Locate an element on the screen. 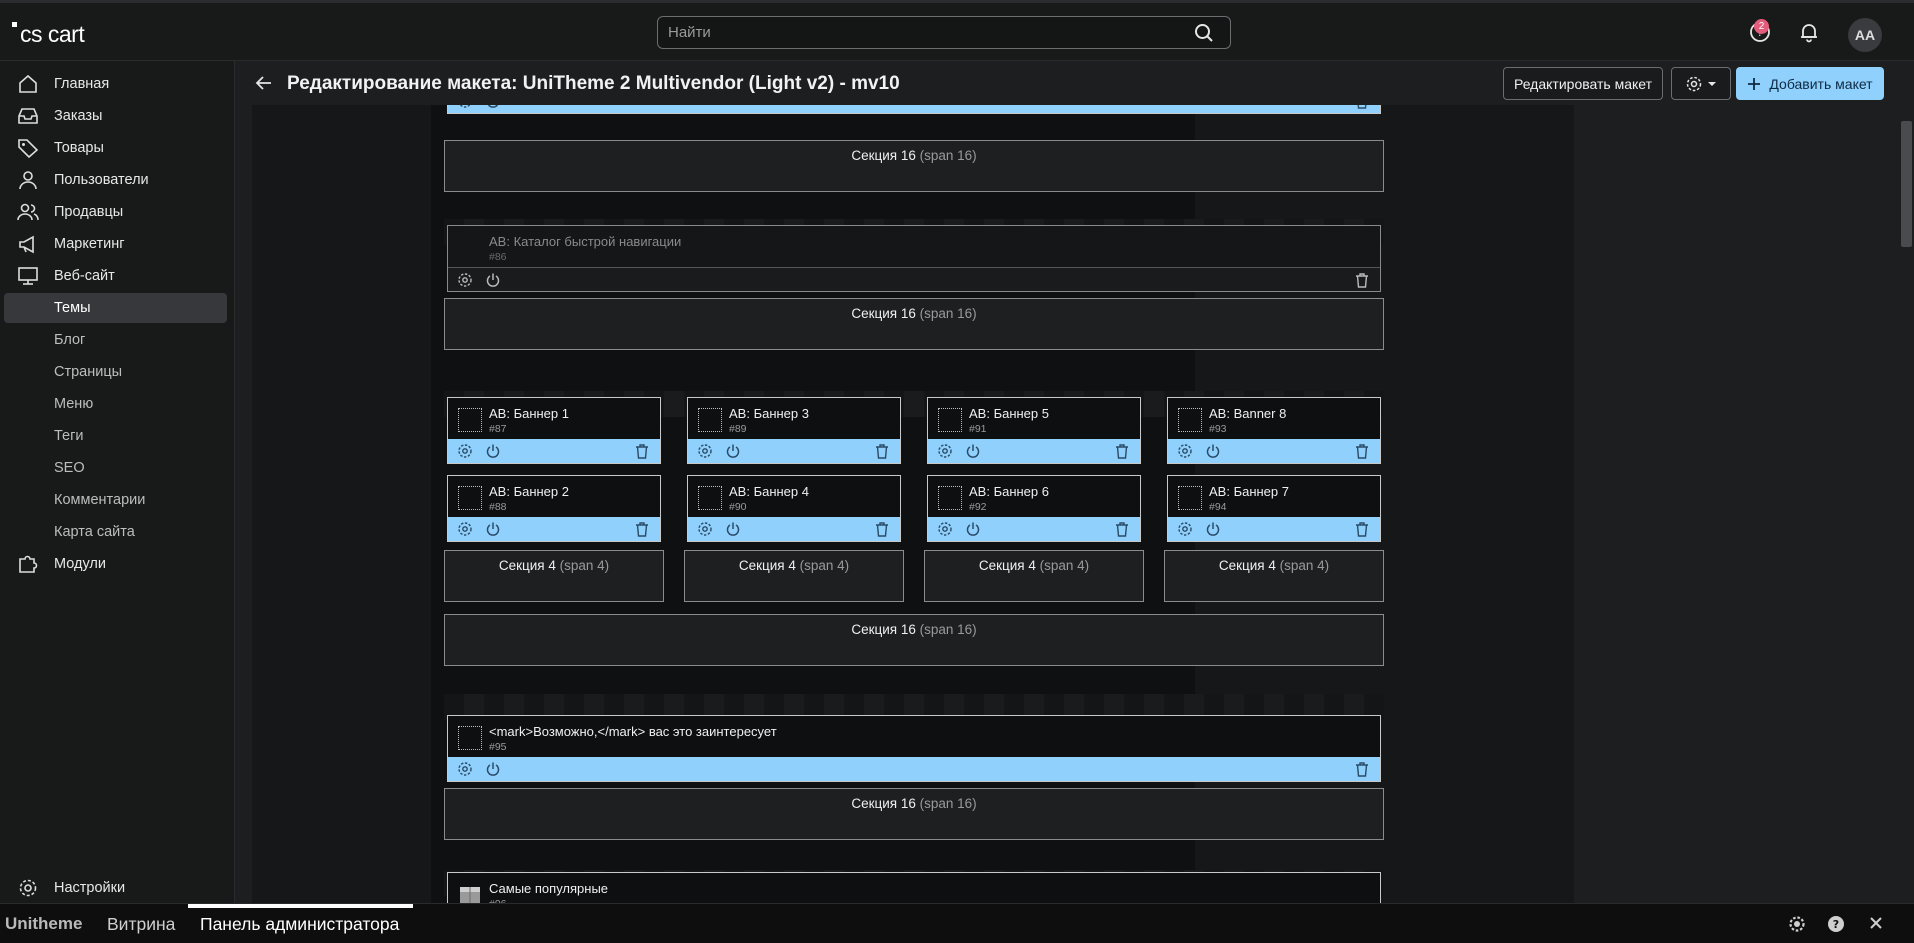 This screenshot has width=1914, height=943. sidebar-item-home: Главная is located at coordinates (115, 84).